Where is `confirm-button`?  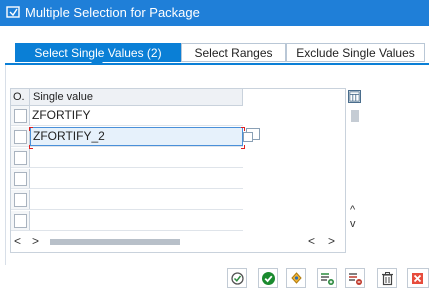 confirm-button is located at coordinates (268, 278).